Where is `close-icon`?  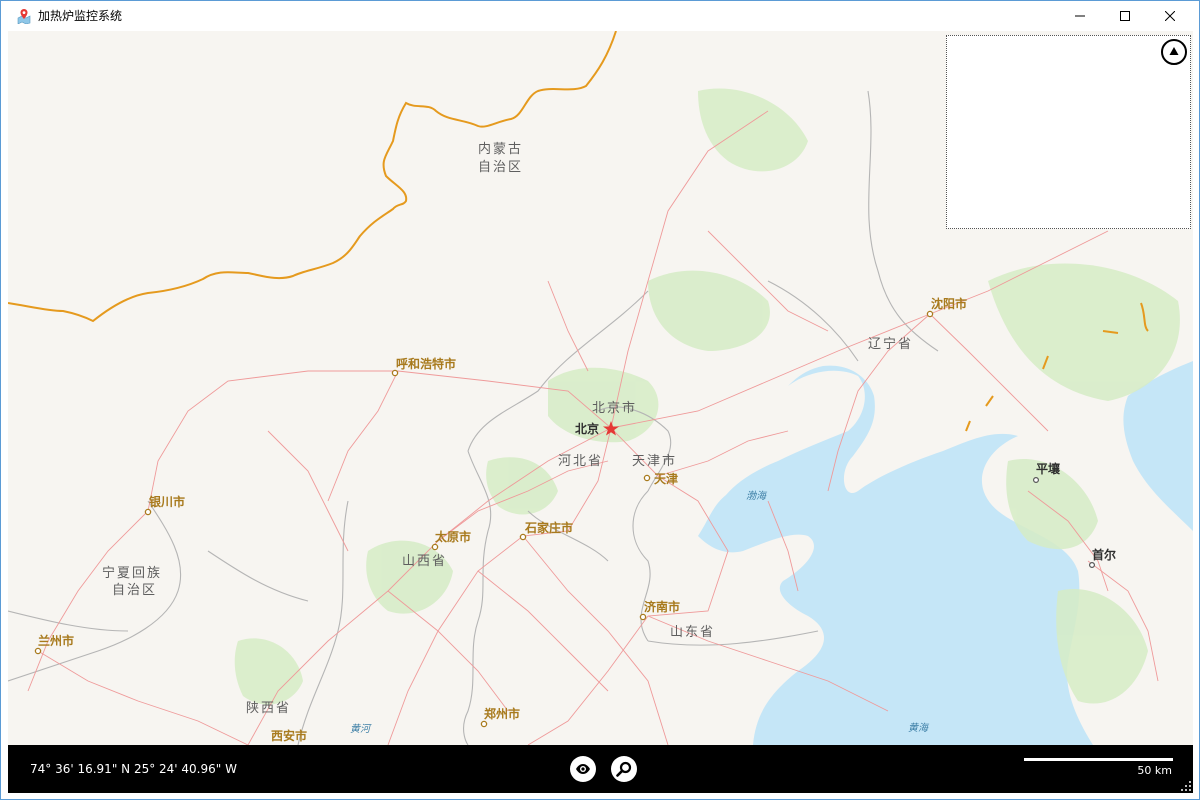 close-icon is located at coordinates (1170, 16).